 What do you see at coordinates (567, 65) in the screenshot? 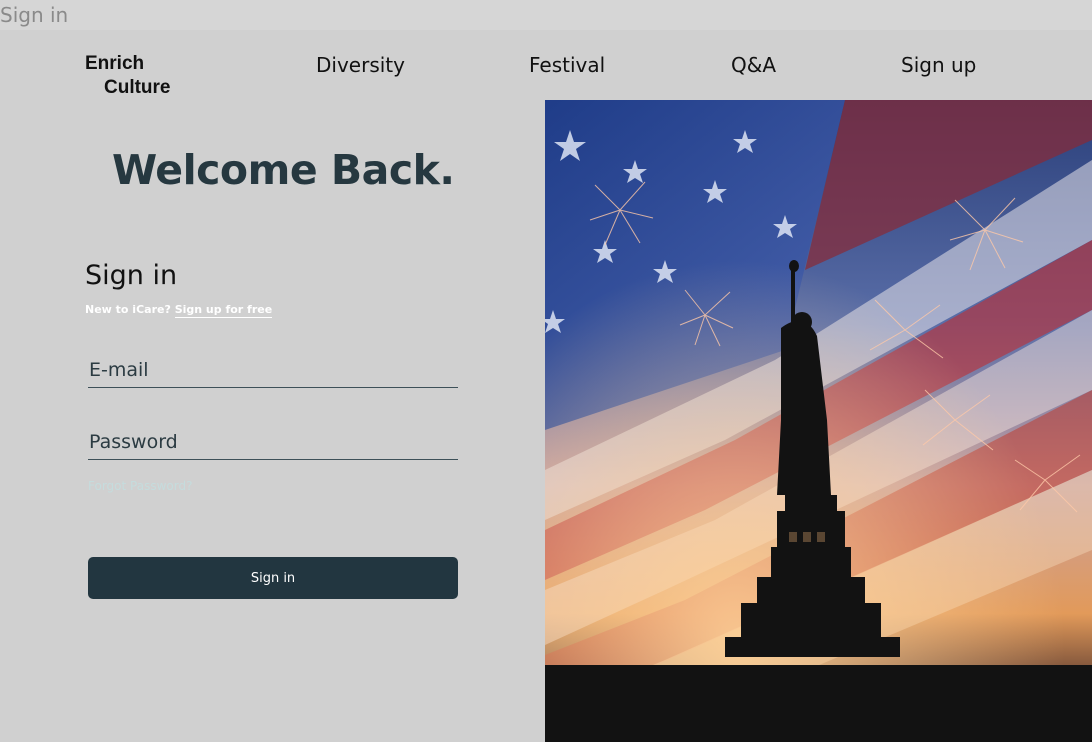
I see `nav-festival: Festival` at bounding box center [567, 65].